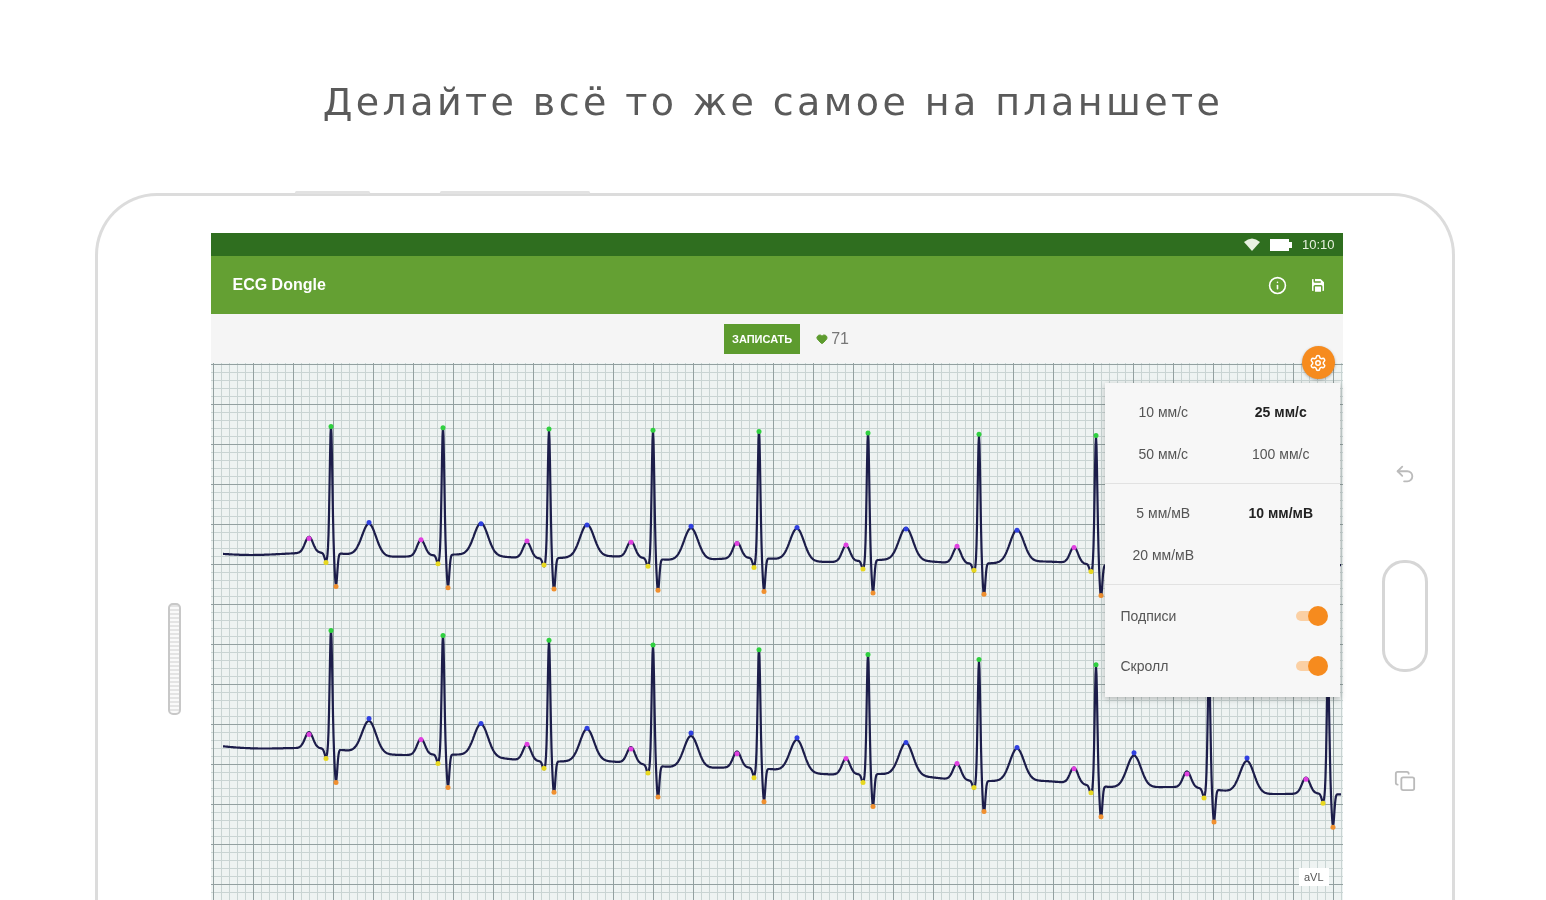 This screenshot has height=900, width=1546. What do you see at coordinates (773, 103) in the screenshot?
I see `headline: Делайте всё то же самое на планшете` at bounding box center [773, 103].